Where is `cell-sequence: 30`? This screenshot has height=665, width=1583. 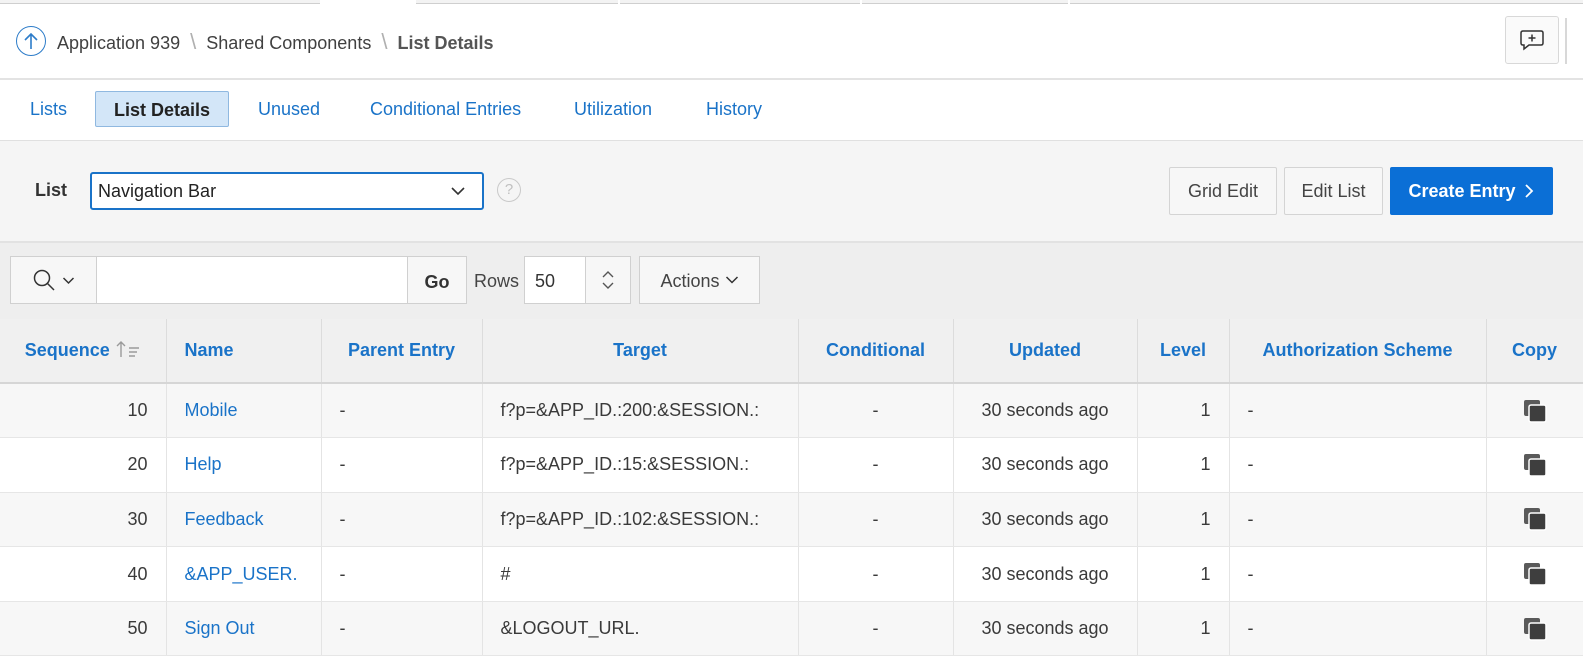 cell-sequence: 30 is located at coordinates (83, 520).